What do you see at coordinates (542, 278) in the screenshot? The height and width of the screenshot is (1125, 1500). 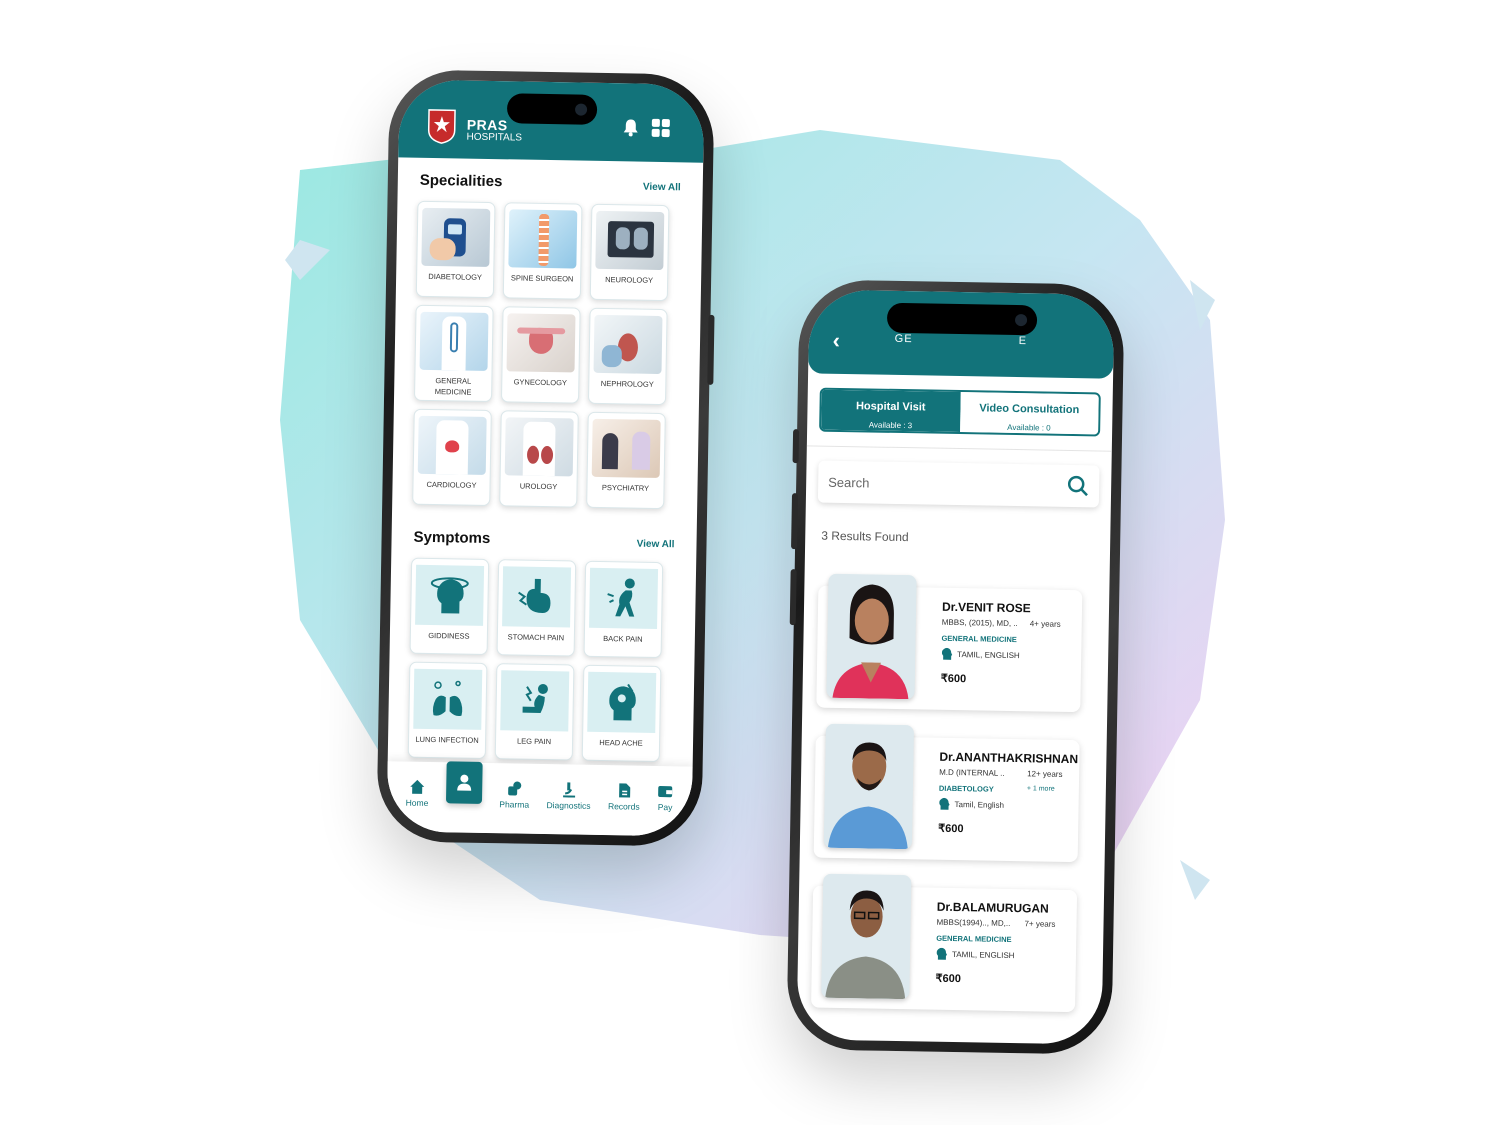 I see `speciality-label: SPINE SURGEON` at bounding box center [542, 278].